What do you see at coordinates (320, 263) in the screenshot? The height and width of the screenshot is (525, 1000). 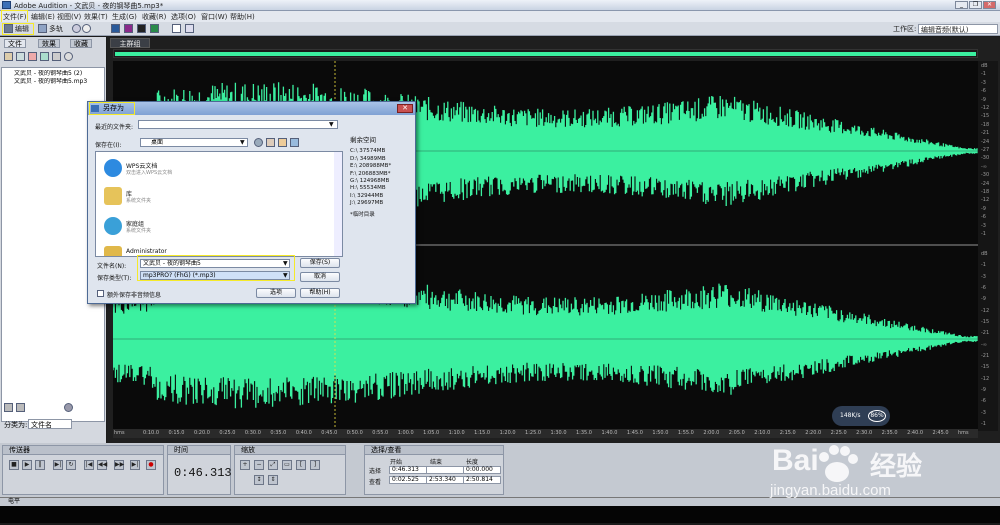 I see `save-button: 保存(S)` at bounding box center [320, 263].